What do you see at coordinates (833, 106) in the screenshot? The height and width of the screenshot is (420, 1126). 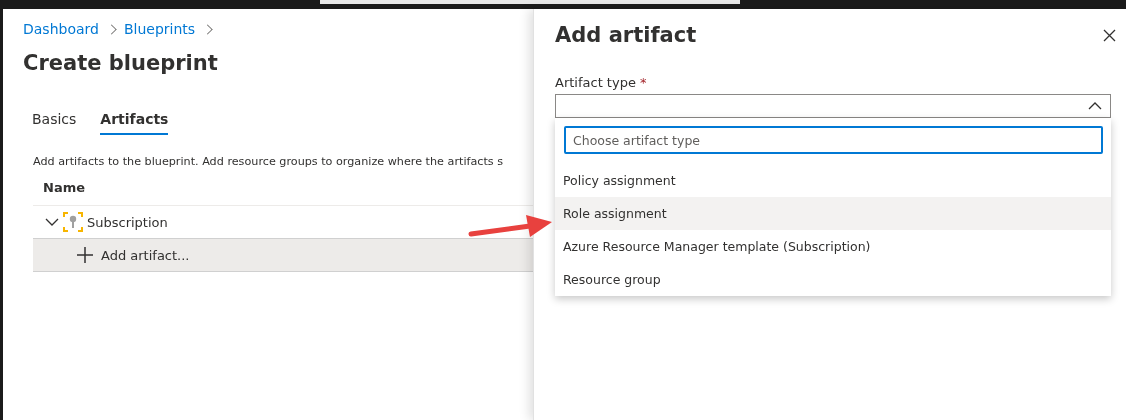 I see `artifact-type-dropdown` at bounding box center [833, 106].